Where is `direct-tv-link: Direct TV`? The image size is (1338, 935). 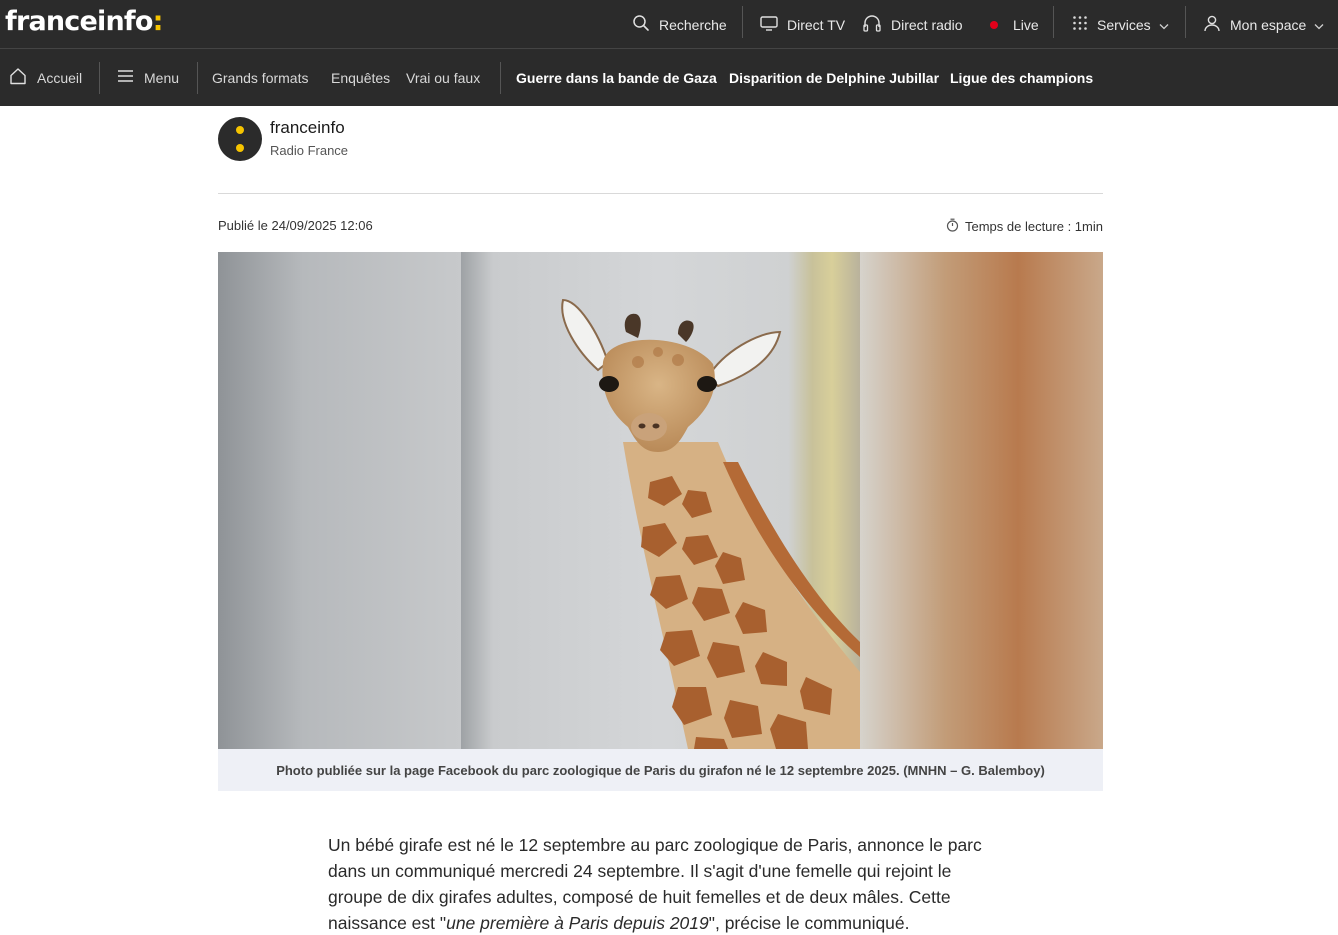
direct-tv-link: Direct TV is located at coordinates (802, 24).